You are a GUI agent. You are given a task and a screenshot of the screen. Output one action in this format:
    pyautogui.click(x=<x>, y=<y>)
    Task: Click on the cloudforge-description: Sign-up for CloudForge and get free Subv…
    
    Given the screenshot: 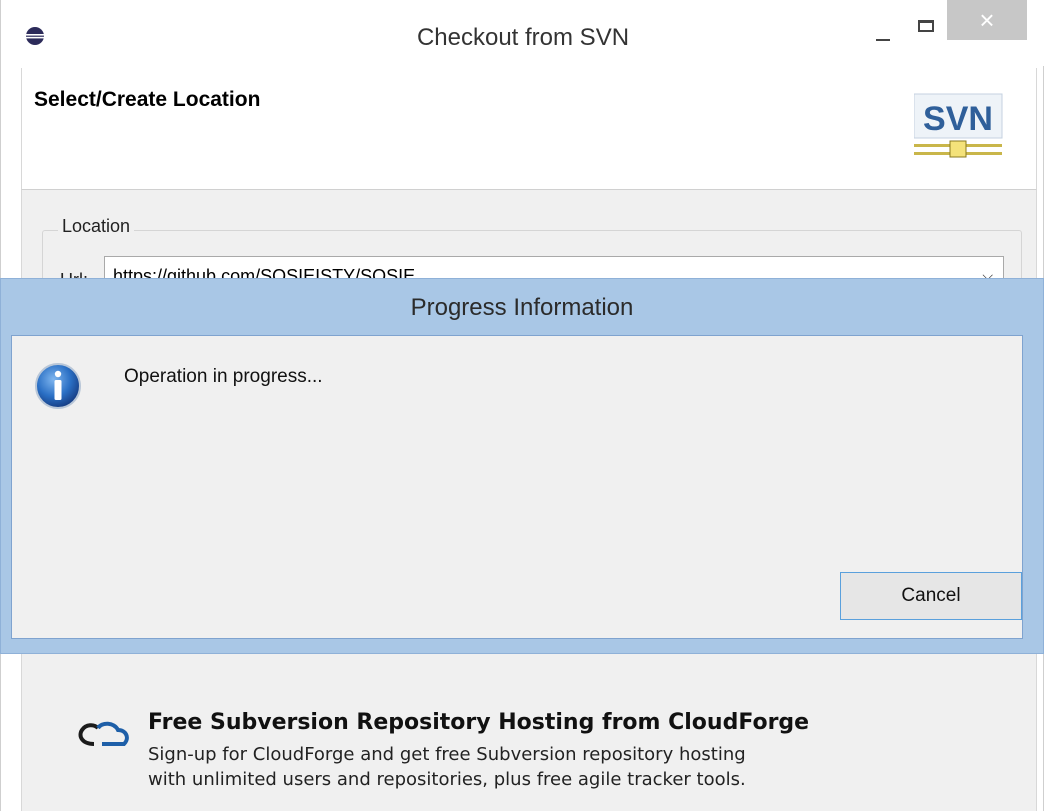 What is the action you would take?
    pyautogui.click(x=447, y=767)
    